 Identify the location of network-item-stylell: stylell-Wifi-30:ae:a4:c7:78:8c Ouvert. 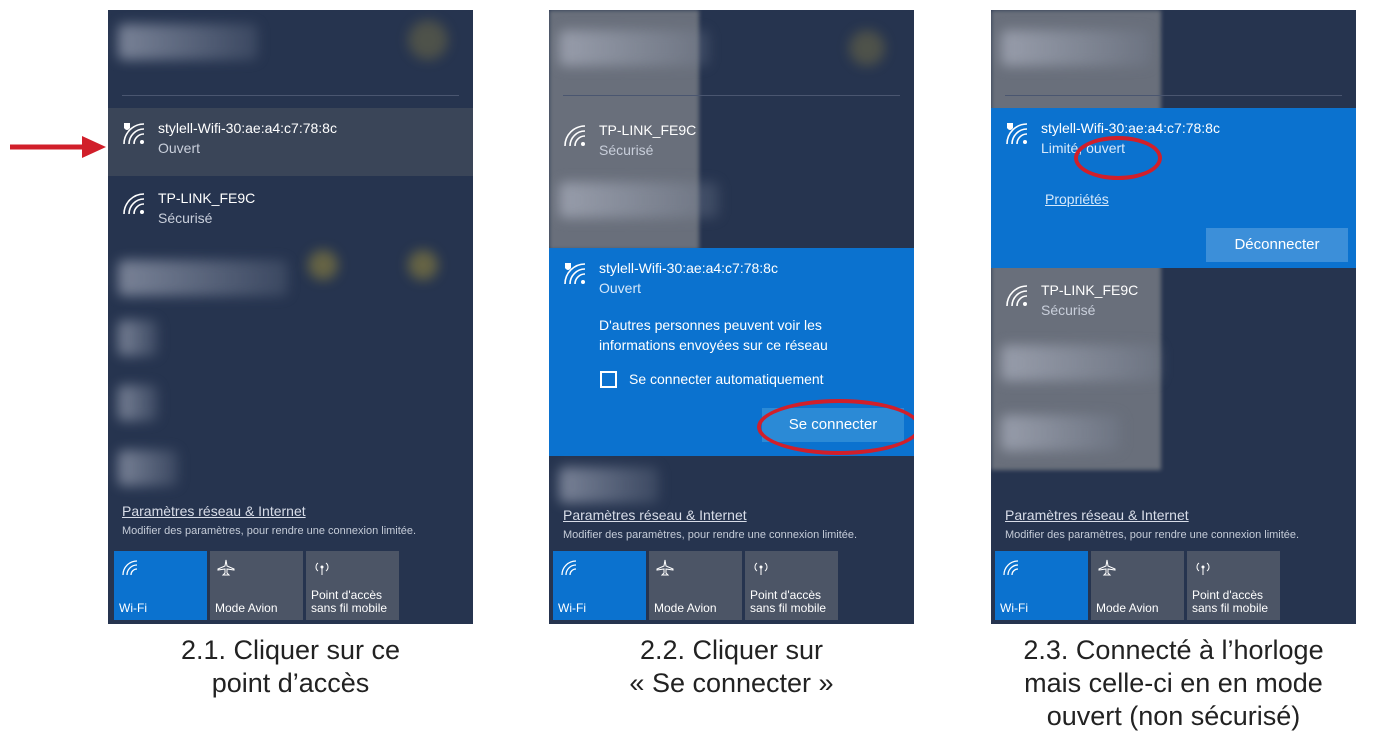
(290, 142).